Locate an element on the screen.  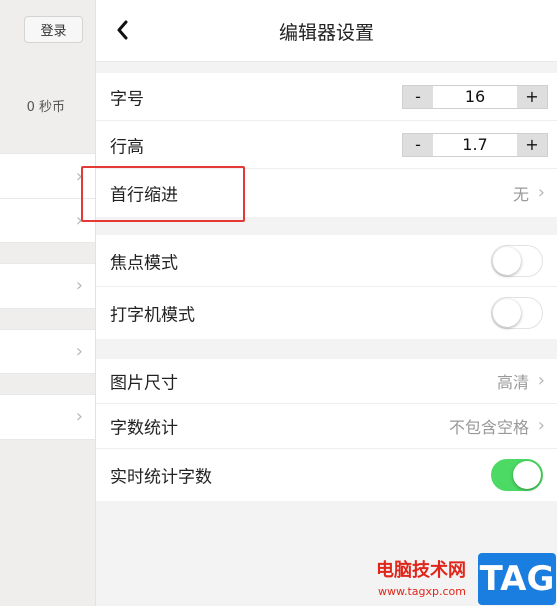
watermark-site-name: 电脑技术网 is located at coordinates (421, 570).